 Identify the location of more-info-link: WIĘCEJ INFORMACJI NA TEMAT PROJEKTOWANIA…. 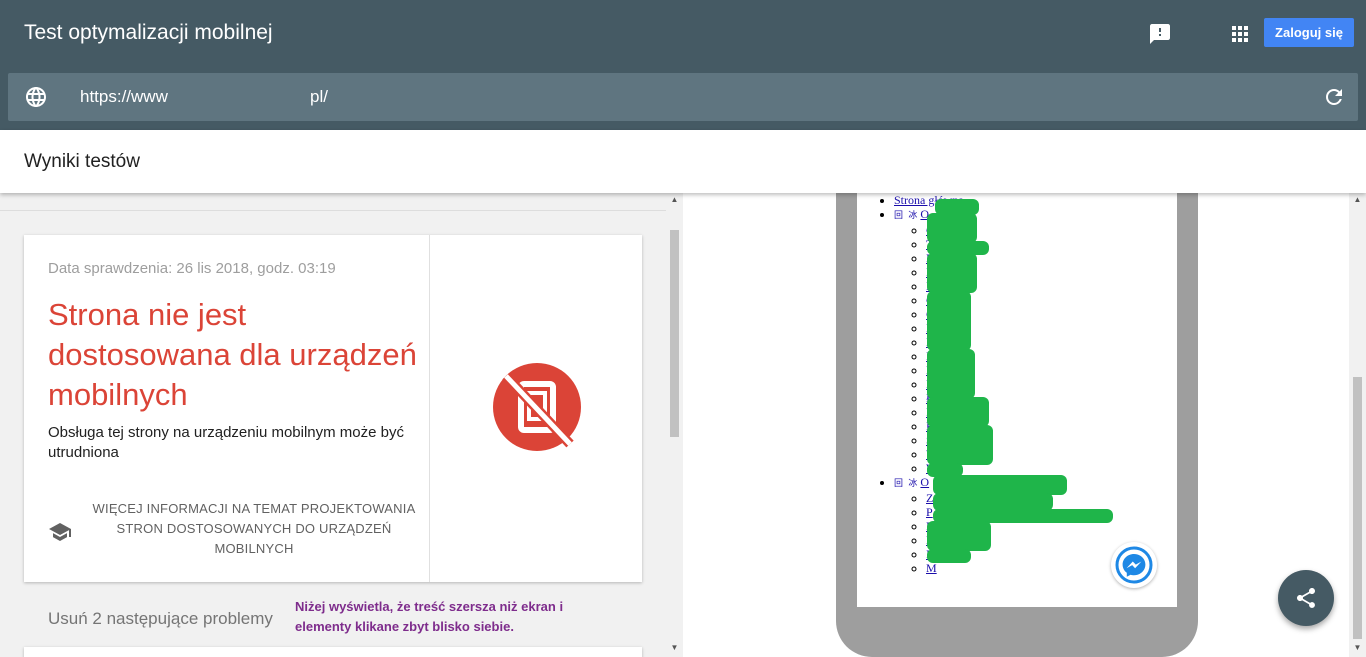
(254, 529).